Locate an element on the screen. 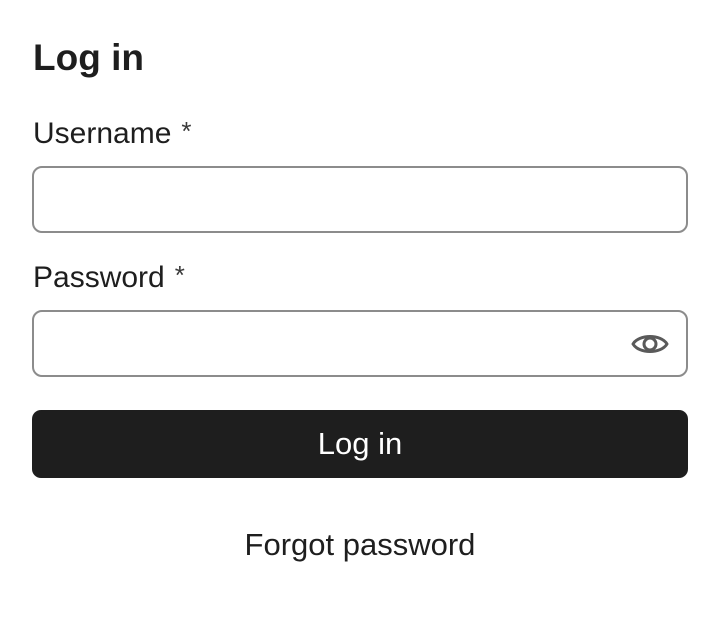 Image resolution: width=720 pixels, height=642 pixels. page-title: Log in is located at coordinates (88, 57).